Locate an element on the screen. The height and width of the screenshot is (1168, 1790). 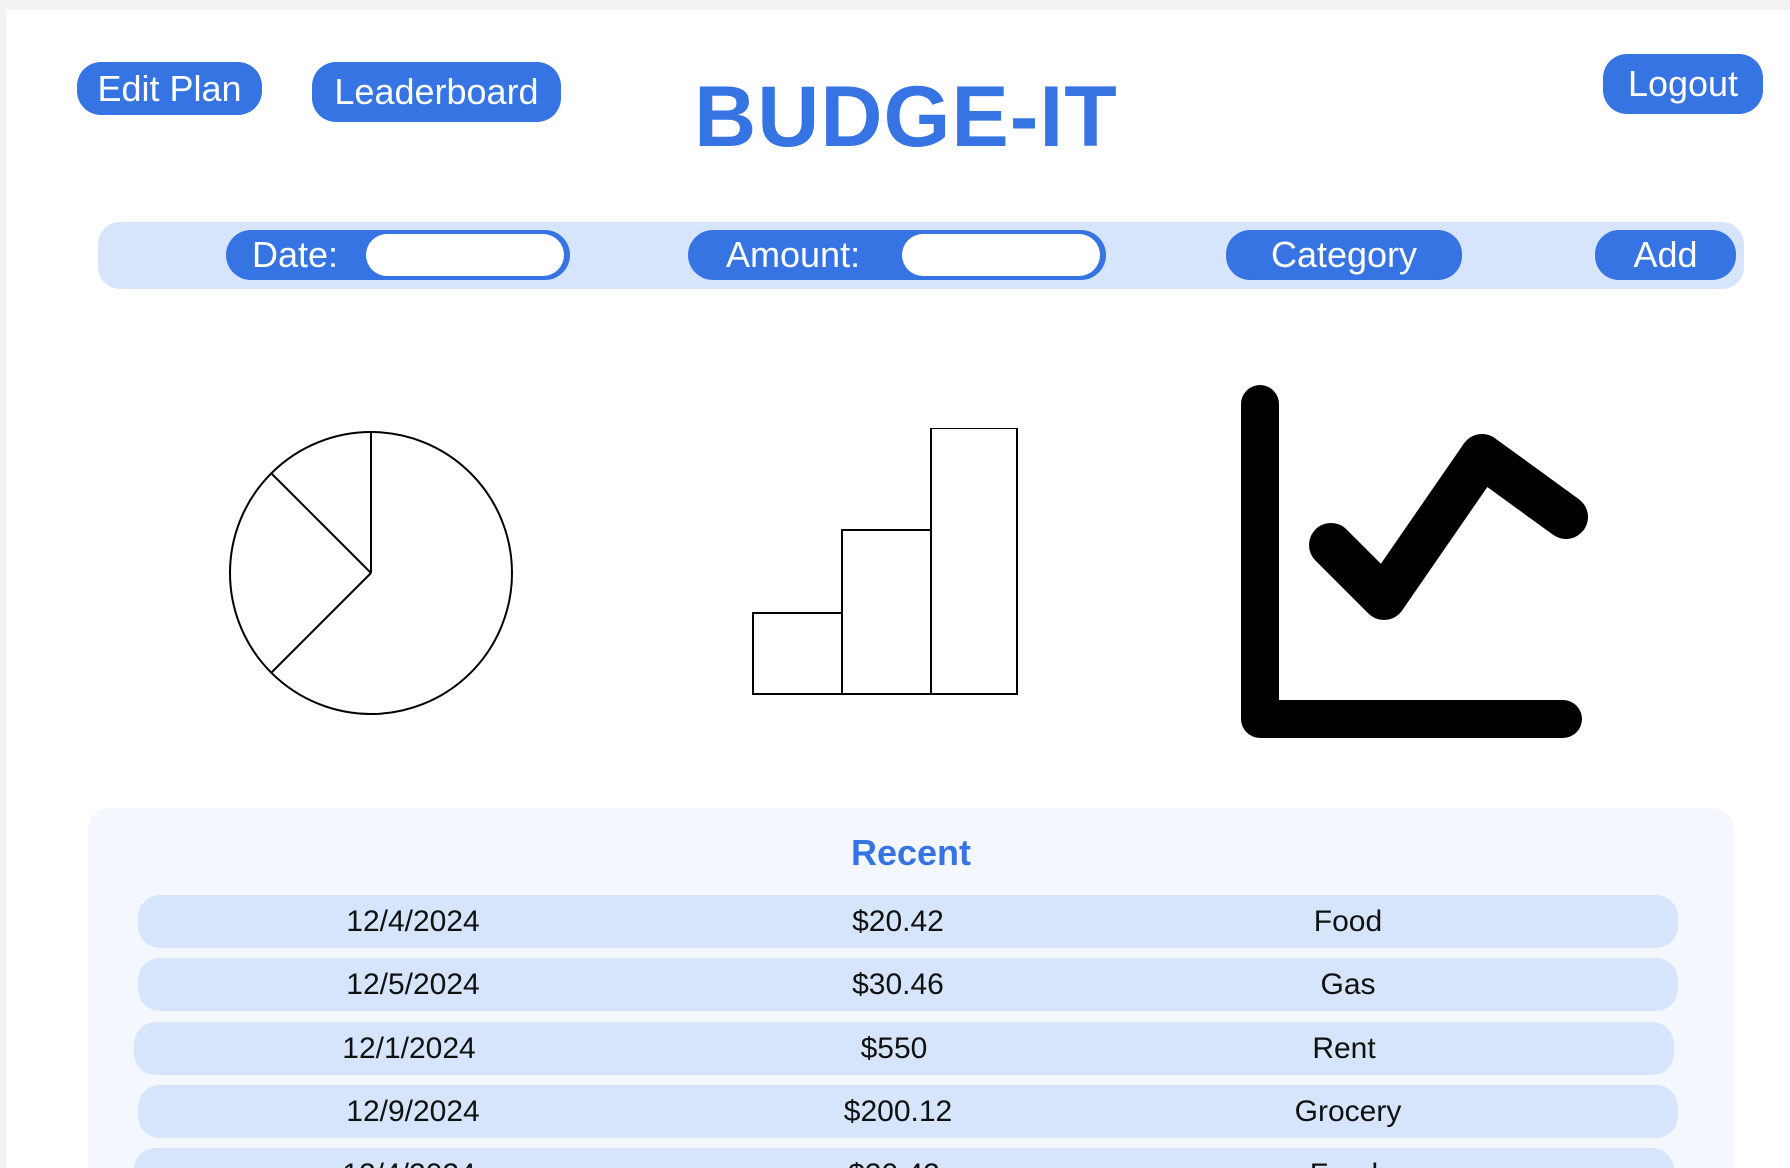
amount-input is located at coordinates (1001, 255).